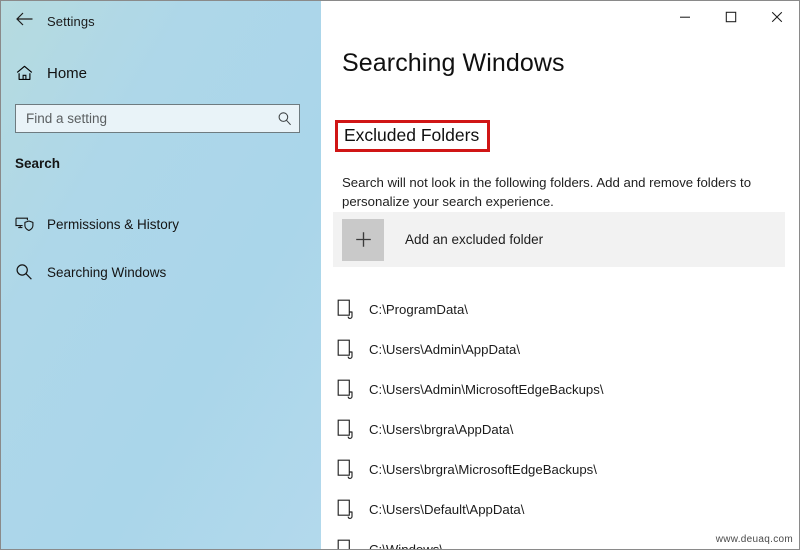  Describe the element at coordinates (685, 17) in the screenshot. I see `minimize-button` at that location.